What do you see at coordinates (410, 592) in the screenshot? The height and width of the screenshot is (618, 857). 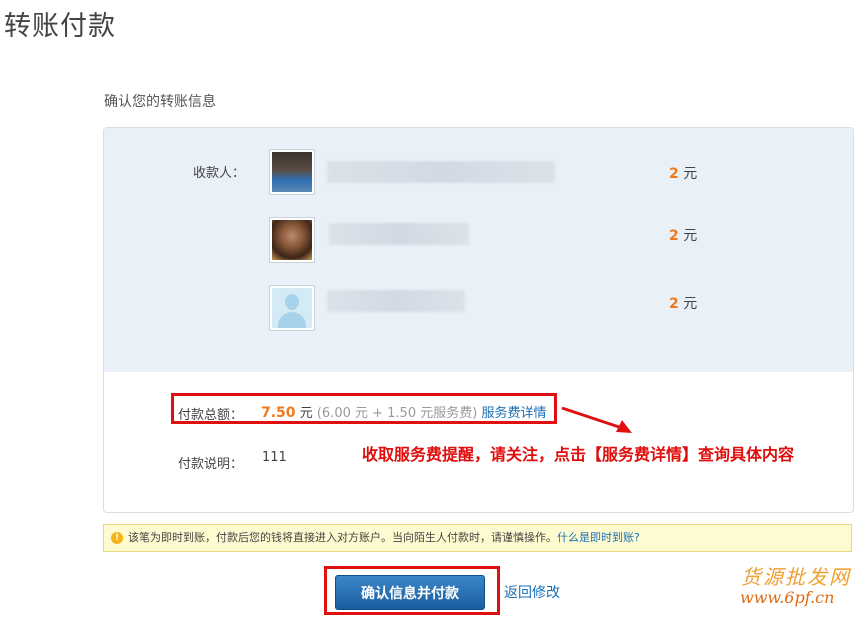 I see `confirm-and-pay-button: 确认信息并付款` at bounding box center [410, 592].